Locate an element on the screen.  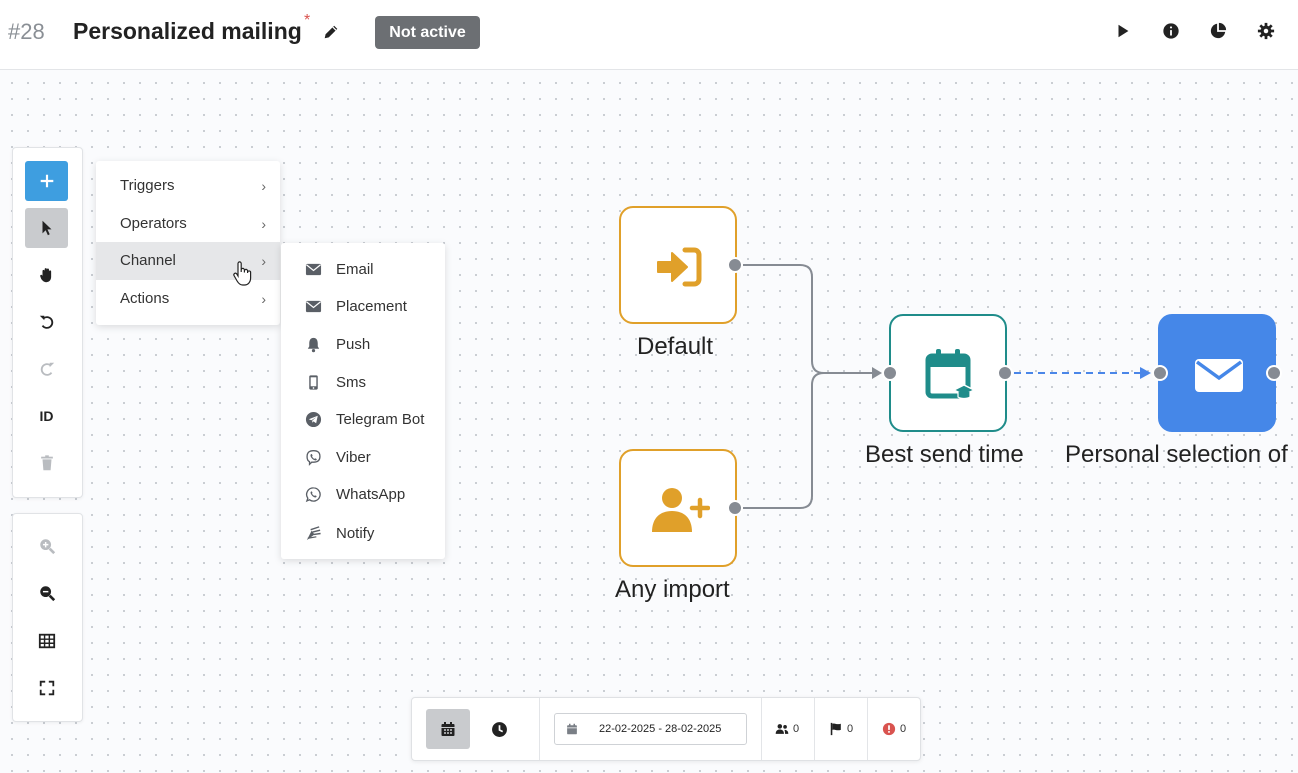
pencil-icon is located at coordinates (331, 32).